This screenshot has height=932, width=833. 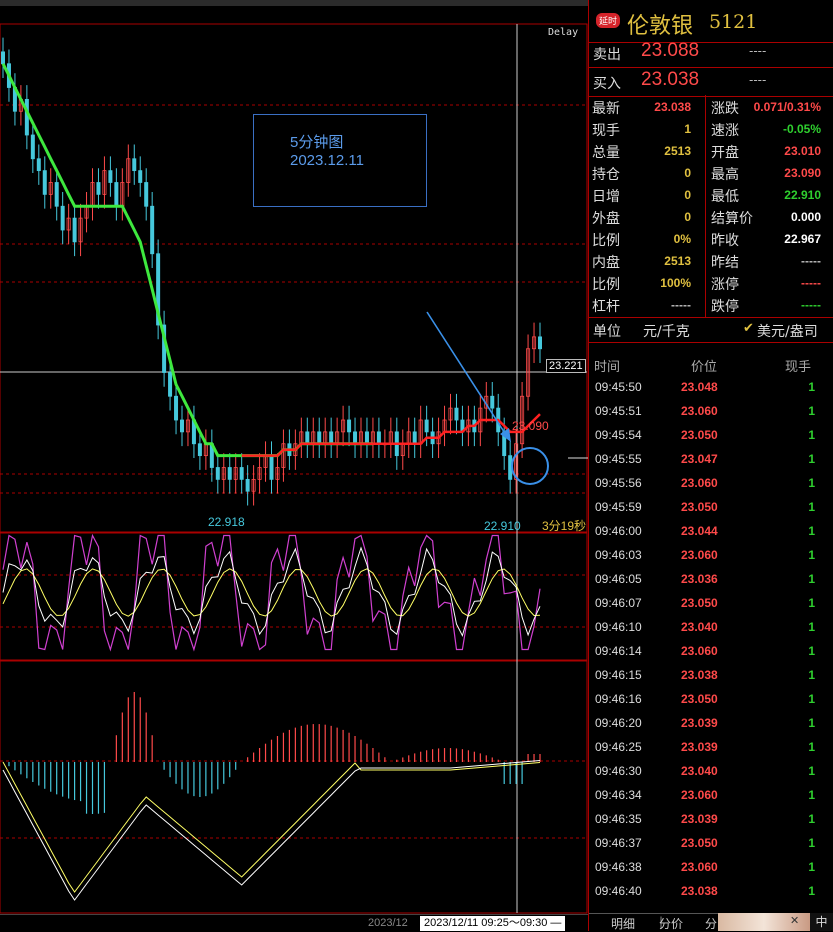 I want to click on tick-row: 09:45:56 23.060 1, so click(x=711, y=488).